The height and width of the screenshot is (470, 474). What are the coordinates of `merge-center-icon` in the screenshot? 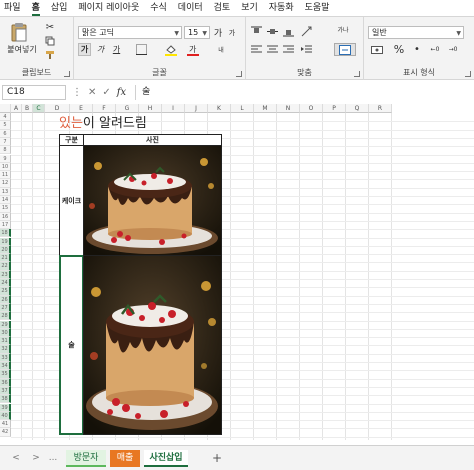 It's located at (345, 49).